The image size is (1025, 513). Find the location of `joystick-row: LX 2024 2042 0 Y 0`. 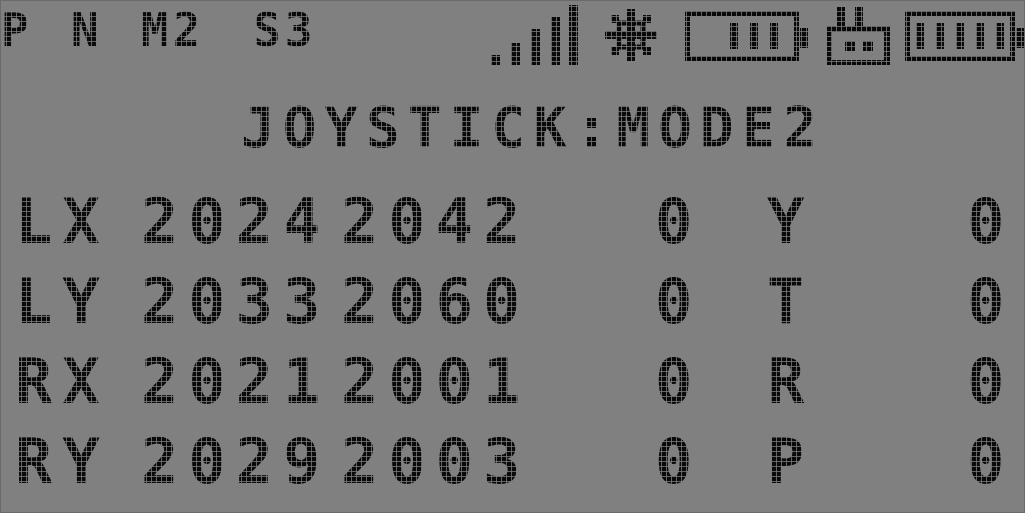

joystick-row: LX 2024 2042 0 Y 0 is located at coordinates (512, 226).